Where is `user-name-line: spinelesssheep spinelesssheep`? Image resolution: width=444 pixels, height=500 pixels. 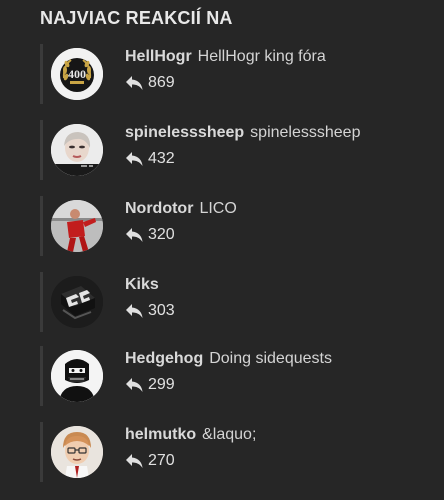 user-name-line: spinelesssheep spinelesssheep is located at coordinates (242, 133).